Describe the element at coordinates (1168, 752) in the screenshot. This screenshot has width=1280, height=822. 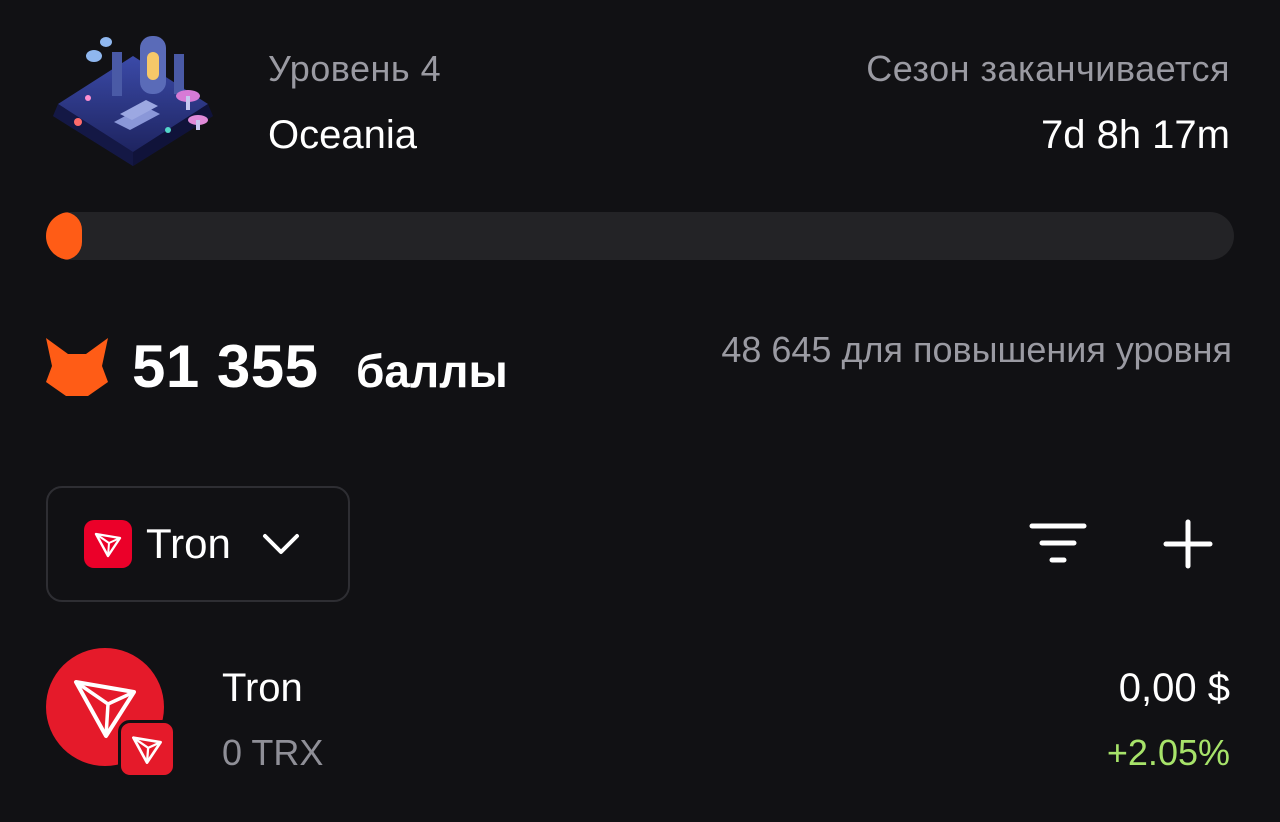
I see `token-price-change: +2.05%` at that location.